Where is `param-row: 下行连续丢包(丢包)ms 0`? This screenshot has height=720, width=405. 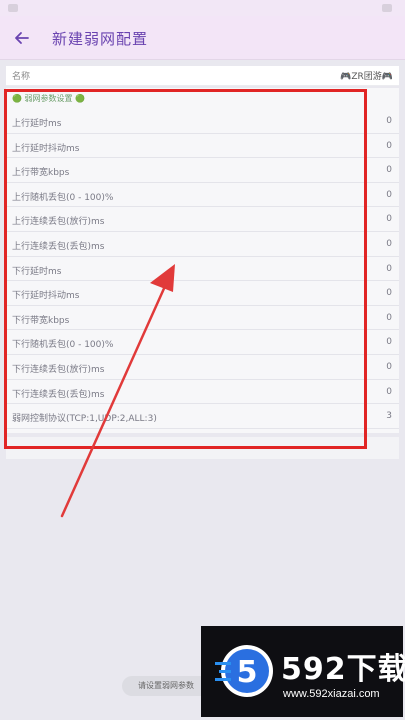 param-row: 下行连续丢包(丢包)ms 0 is located at coordinates (202, 392).